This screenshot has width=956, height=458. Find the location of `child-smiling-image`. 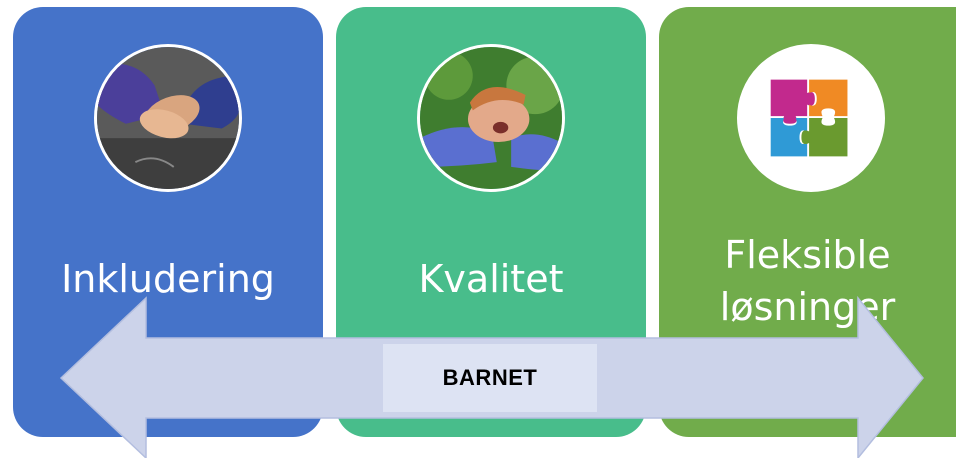

child-smiling-image is located at coordinates (491, 118).